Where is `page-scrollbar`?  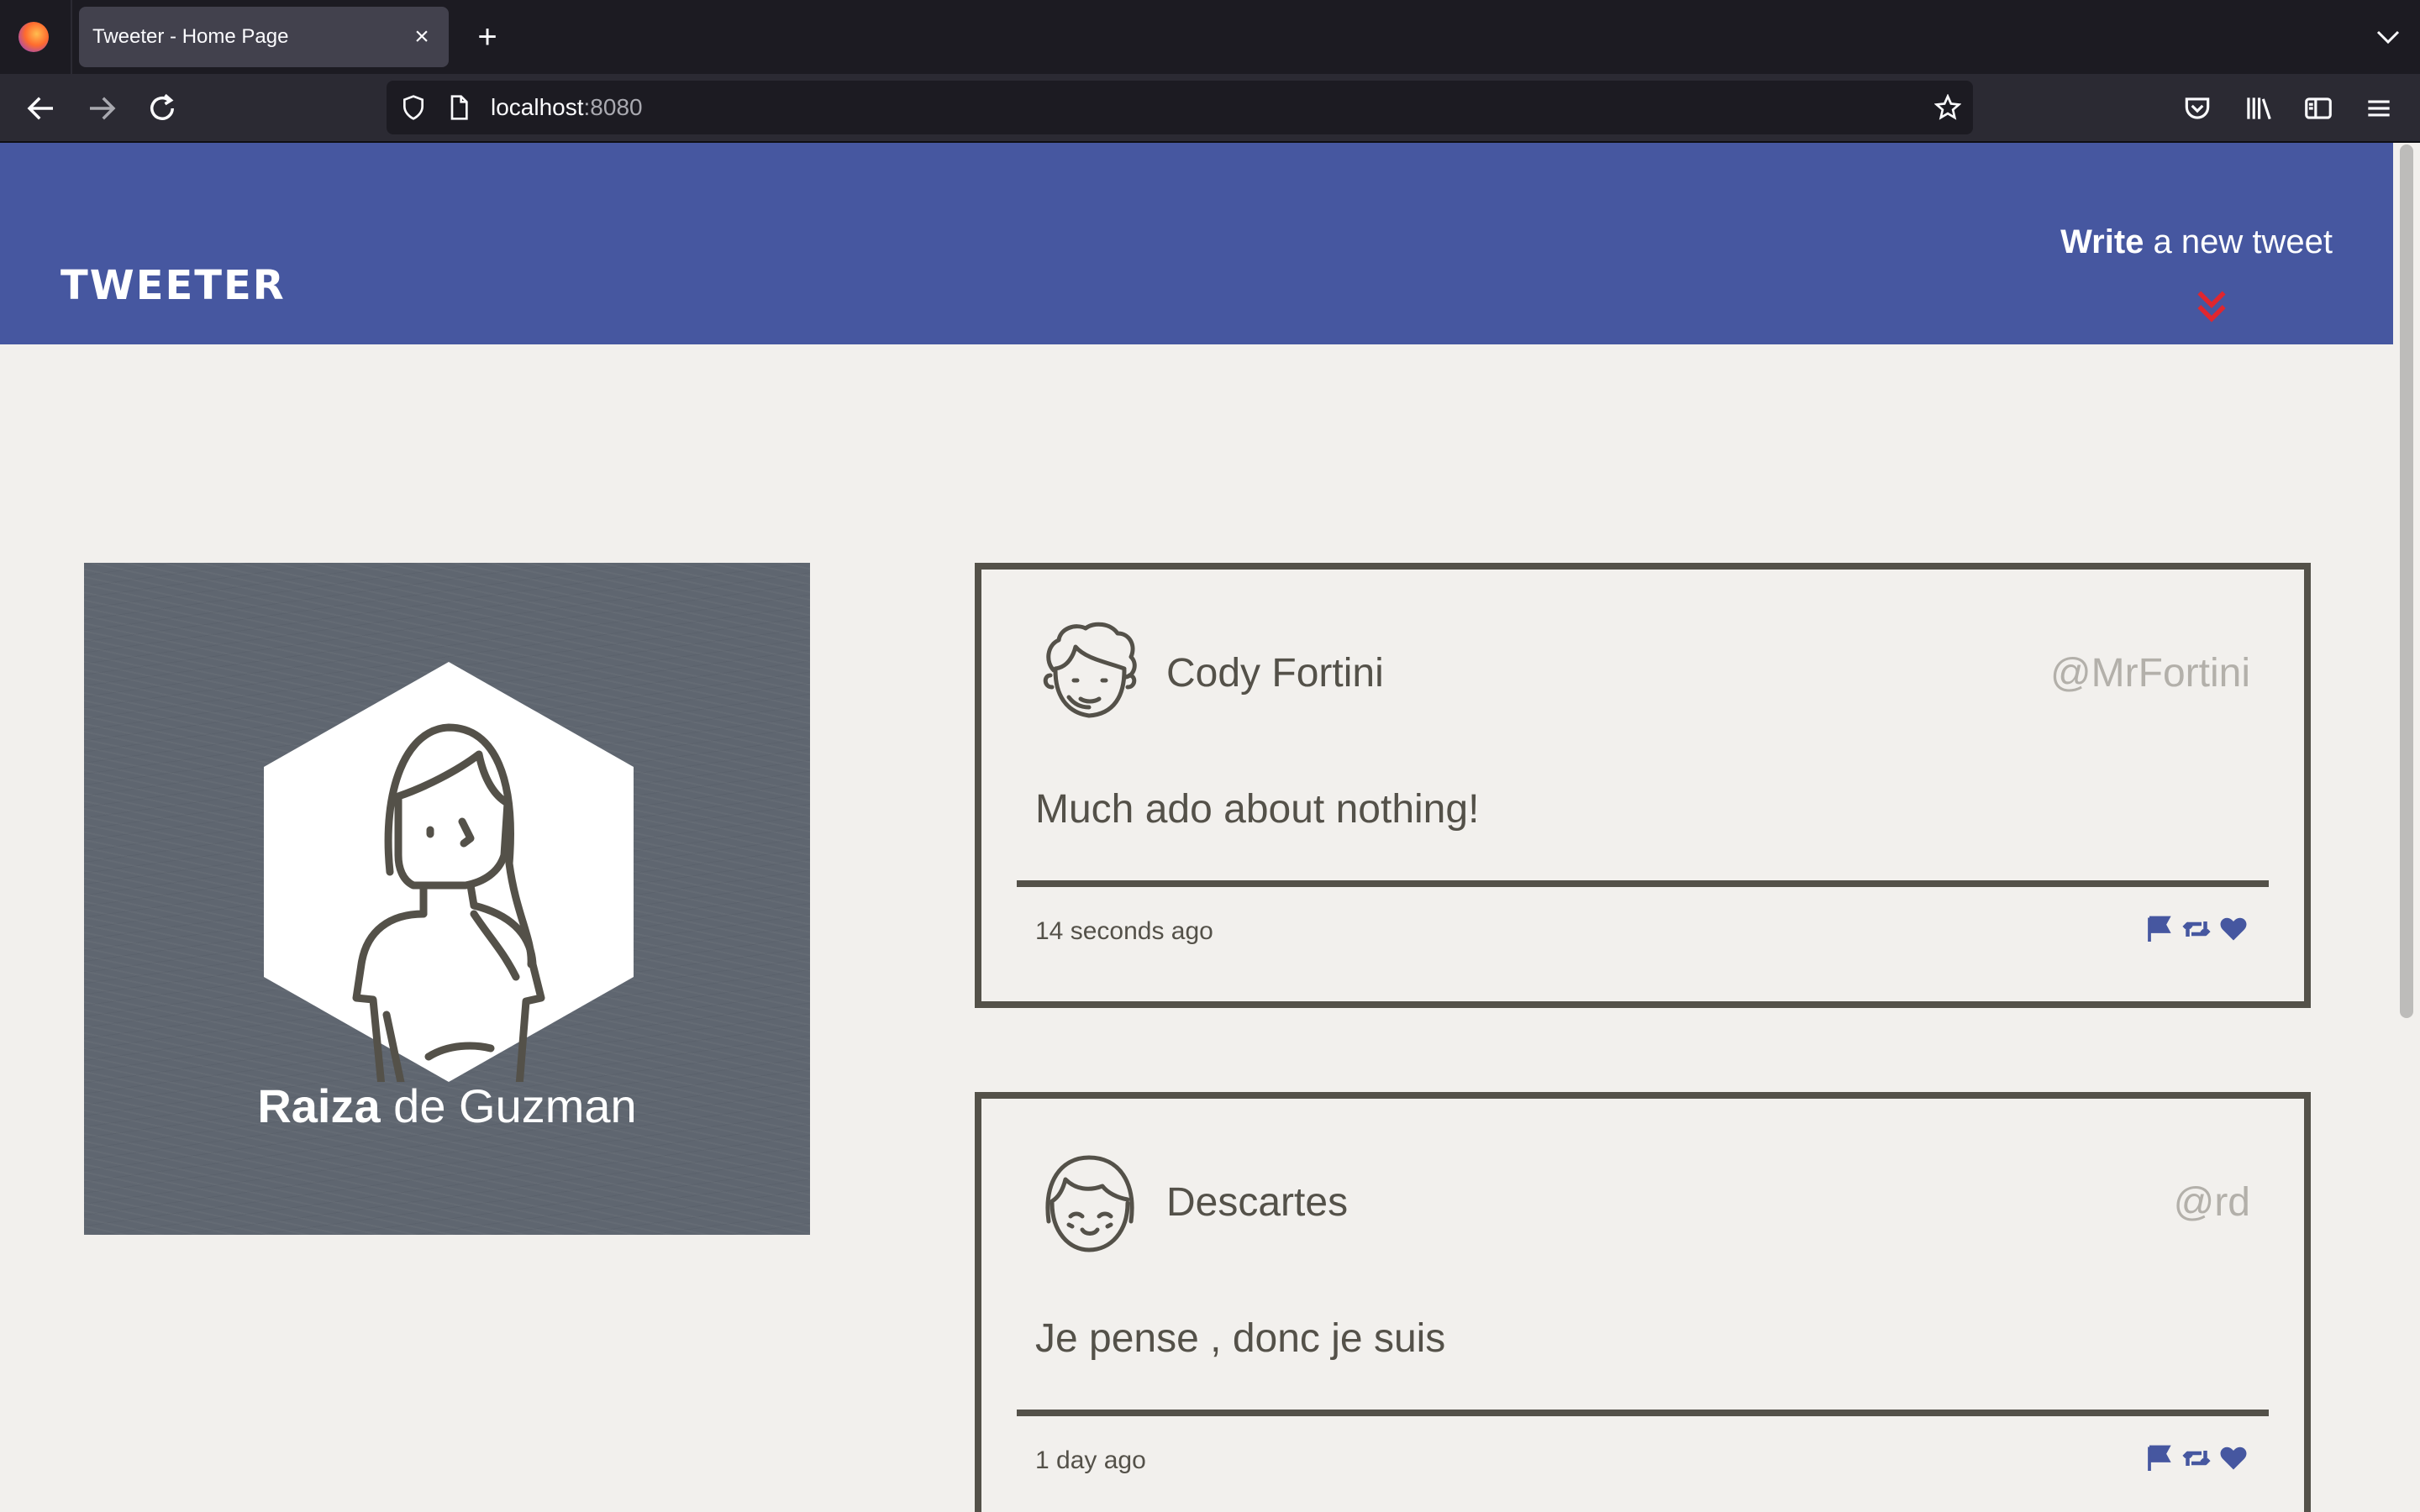
page-scrollbar is located at coordinates (2406, 827).